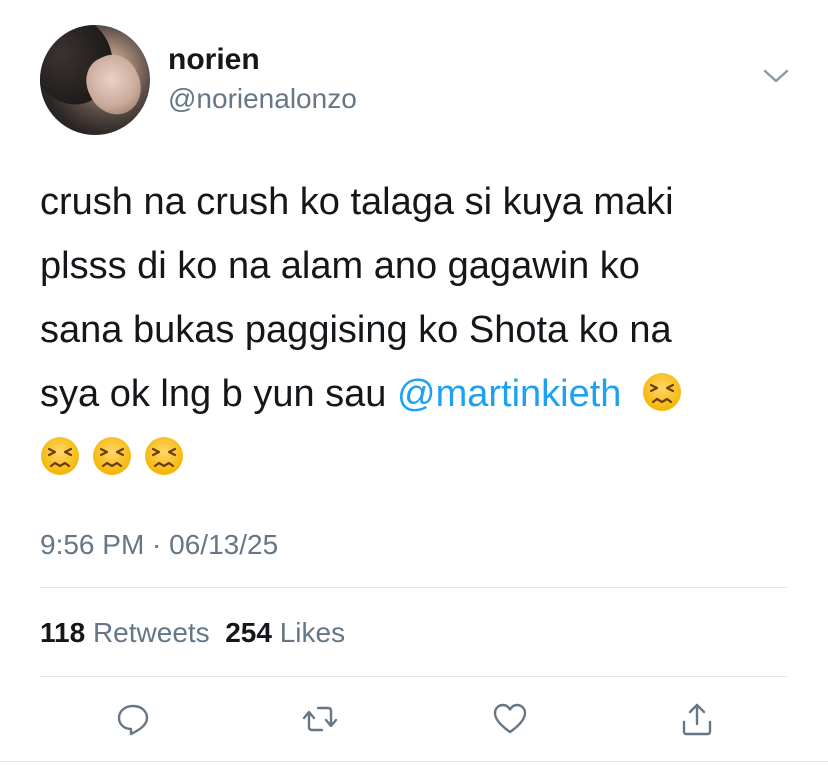 This screenshot has height=765, width=828. I want to click on reply-icon, so click(133, 720).